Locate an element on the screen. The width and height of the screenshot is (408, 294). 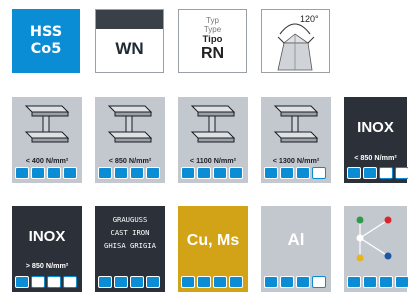
header-bar is located at coordinates (129, 19).